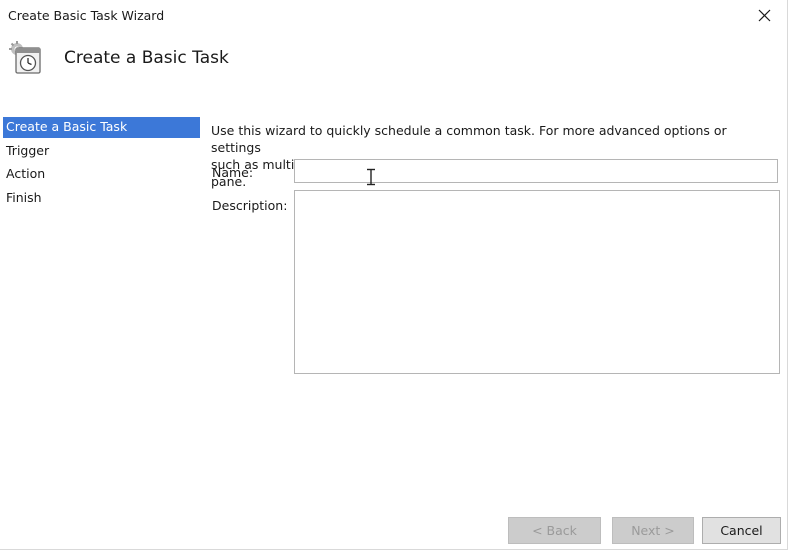 The height and width of the screenshot is (550, 788). Describe the element at coordinates (554, 530) in the screenshot. I see `back-button: < Back` at that location.